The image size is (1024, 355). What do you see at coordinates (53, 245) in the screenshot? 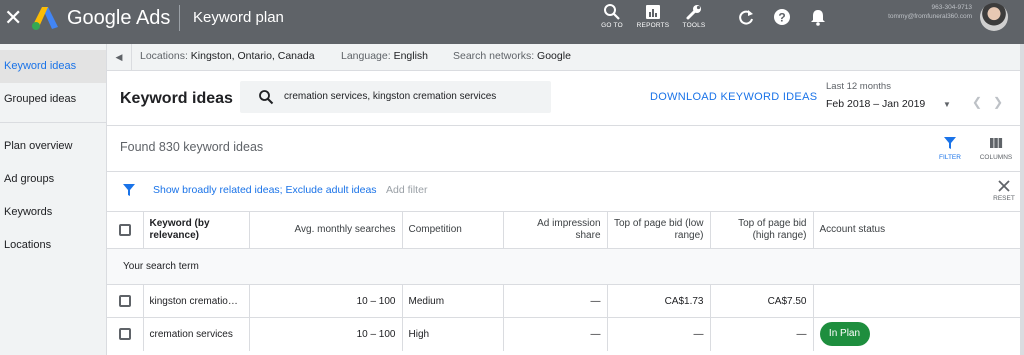
I see `sidebar-item-locations: Locations` at bounding box center [53, 245].